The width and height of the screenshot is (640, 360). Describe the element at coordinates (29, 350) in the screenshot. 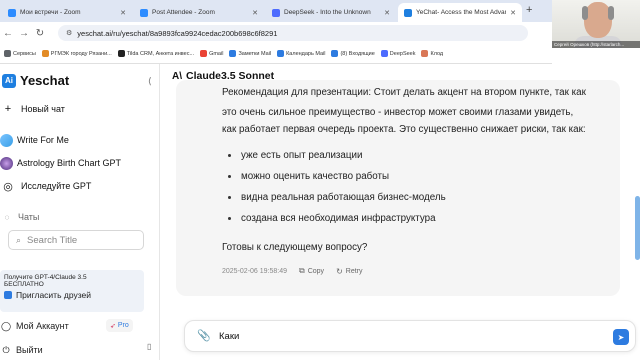

I see `logout-label: Выйти` at that location.